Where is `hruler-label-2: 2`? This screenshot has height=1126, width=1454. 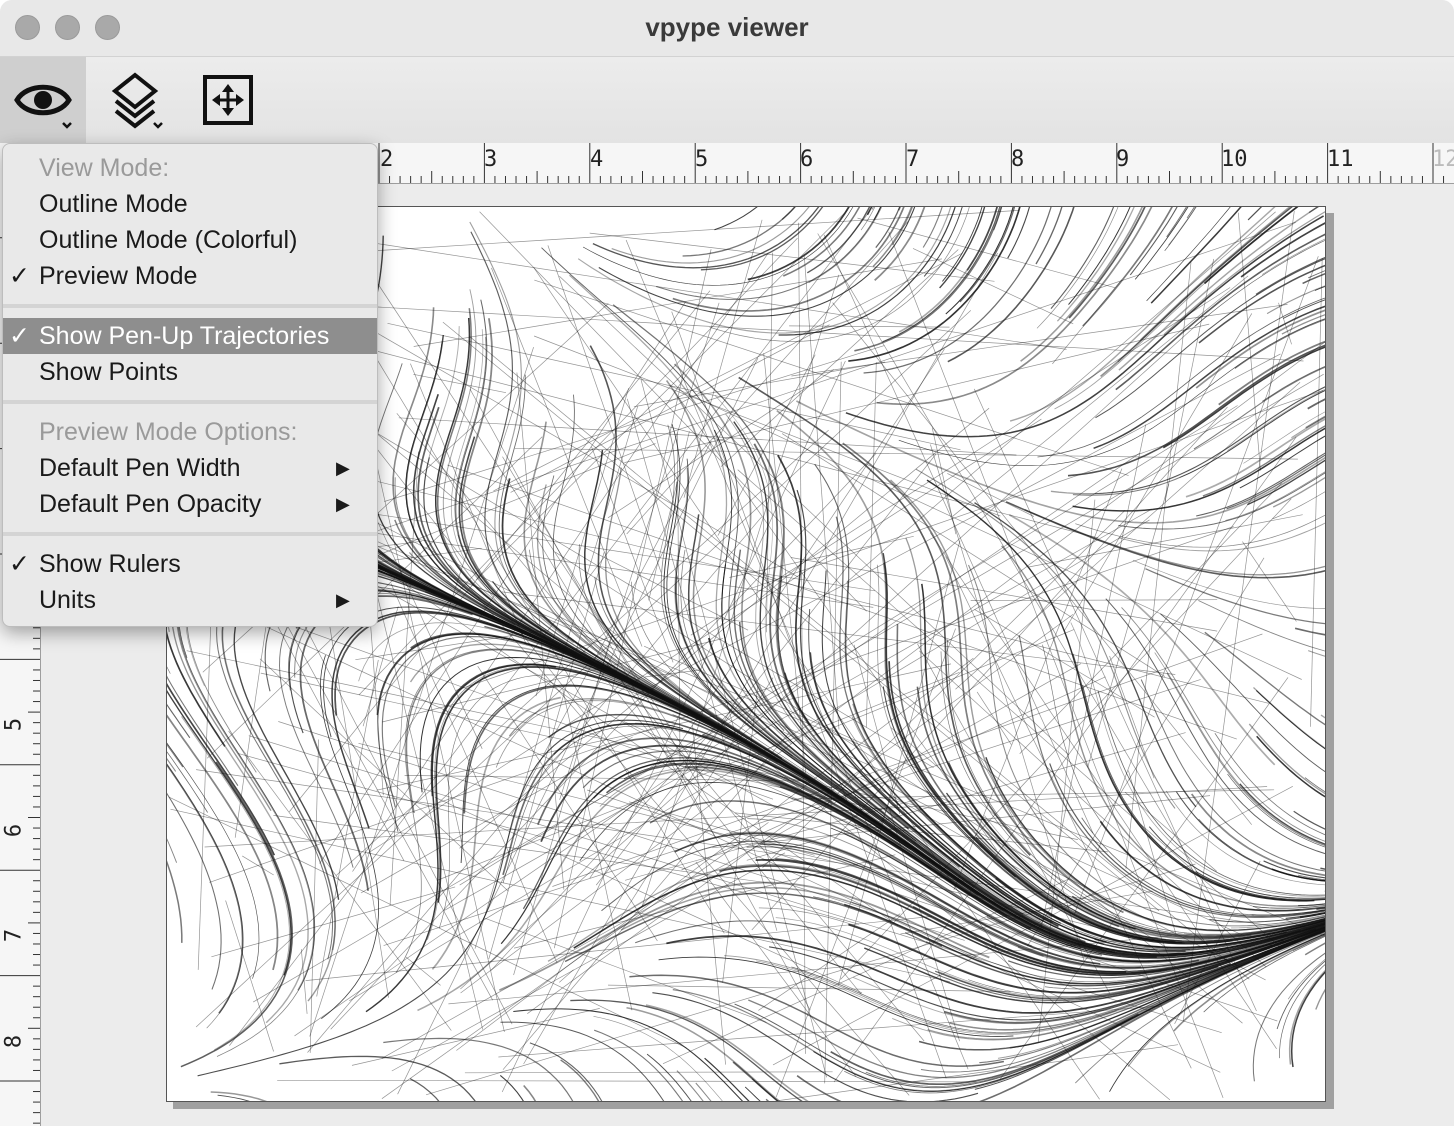 hruler-label-2: 2 is located at coordinates (387, 159).